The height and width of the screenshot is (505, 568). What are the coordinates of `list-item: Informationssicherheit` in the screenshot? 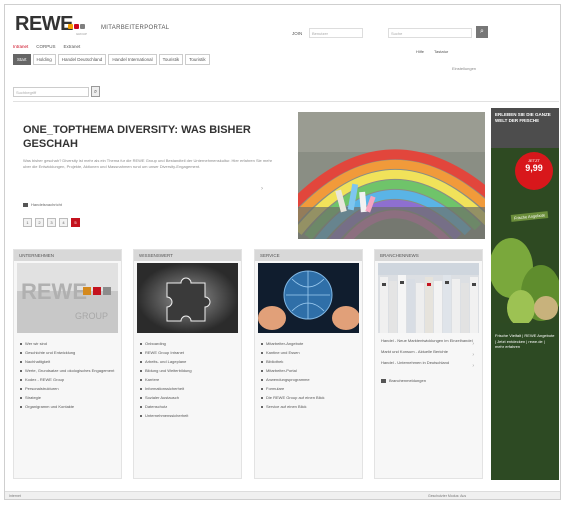 It's located at (187, 388).